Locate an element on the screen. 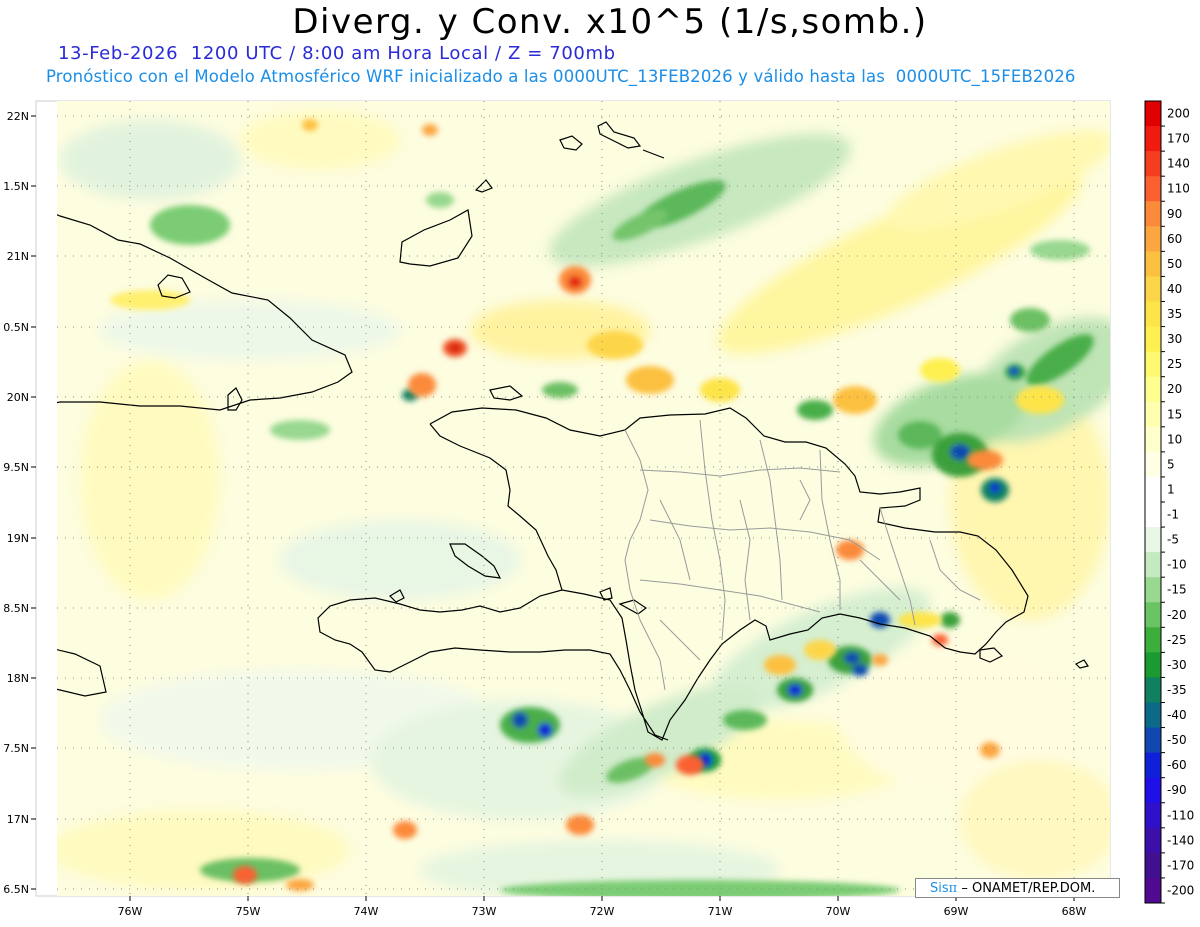 The width and height of the screenshot is (1200, 927). credit-box: Sisπ – ONAMET/REP.DOM. is located at coordinates (1017, 888).